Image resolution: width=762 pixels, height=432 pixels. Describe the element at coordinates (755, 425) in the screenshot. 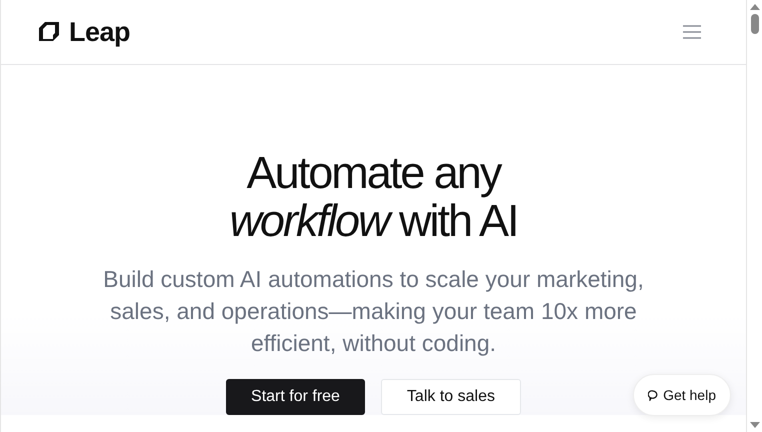

I see `scroll-down-icon` at that location.